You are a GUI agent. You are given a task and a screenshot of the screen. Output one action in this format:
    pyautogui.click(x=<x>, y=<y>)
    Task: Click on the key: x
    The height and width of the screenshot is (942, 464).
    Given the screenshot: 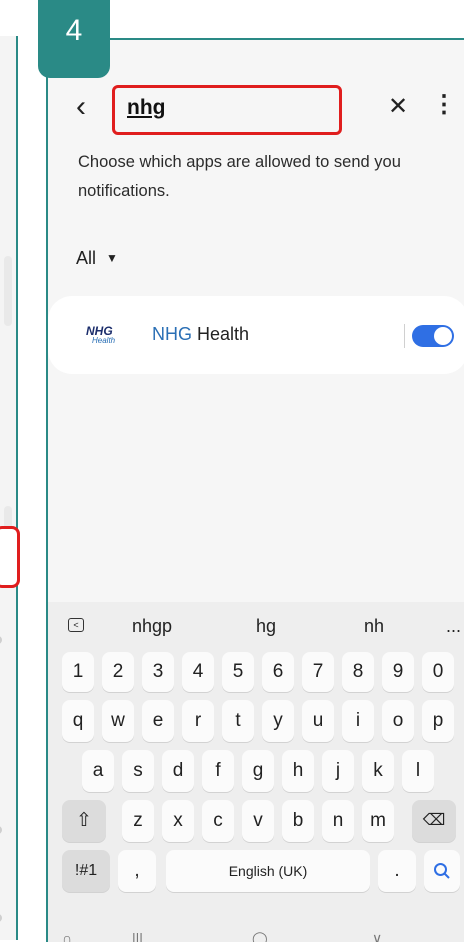 What is the action you would take?
    pyautogui.click(x=178, y=821)
    